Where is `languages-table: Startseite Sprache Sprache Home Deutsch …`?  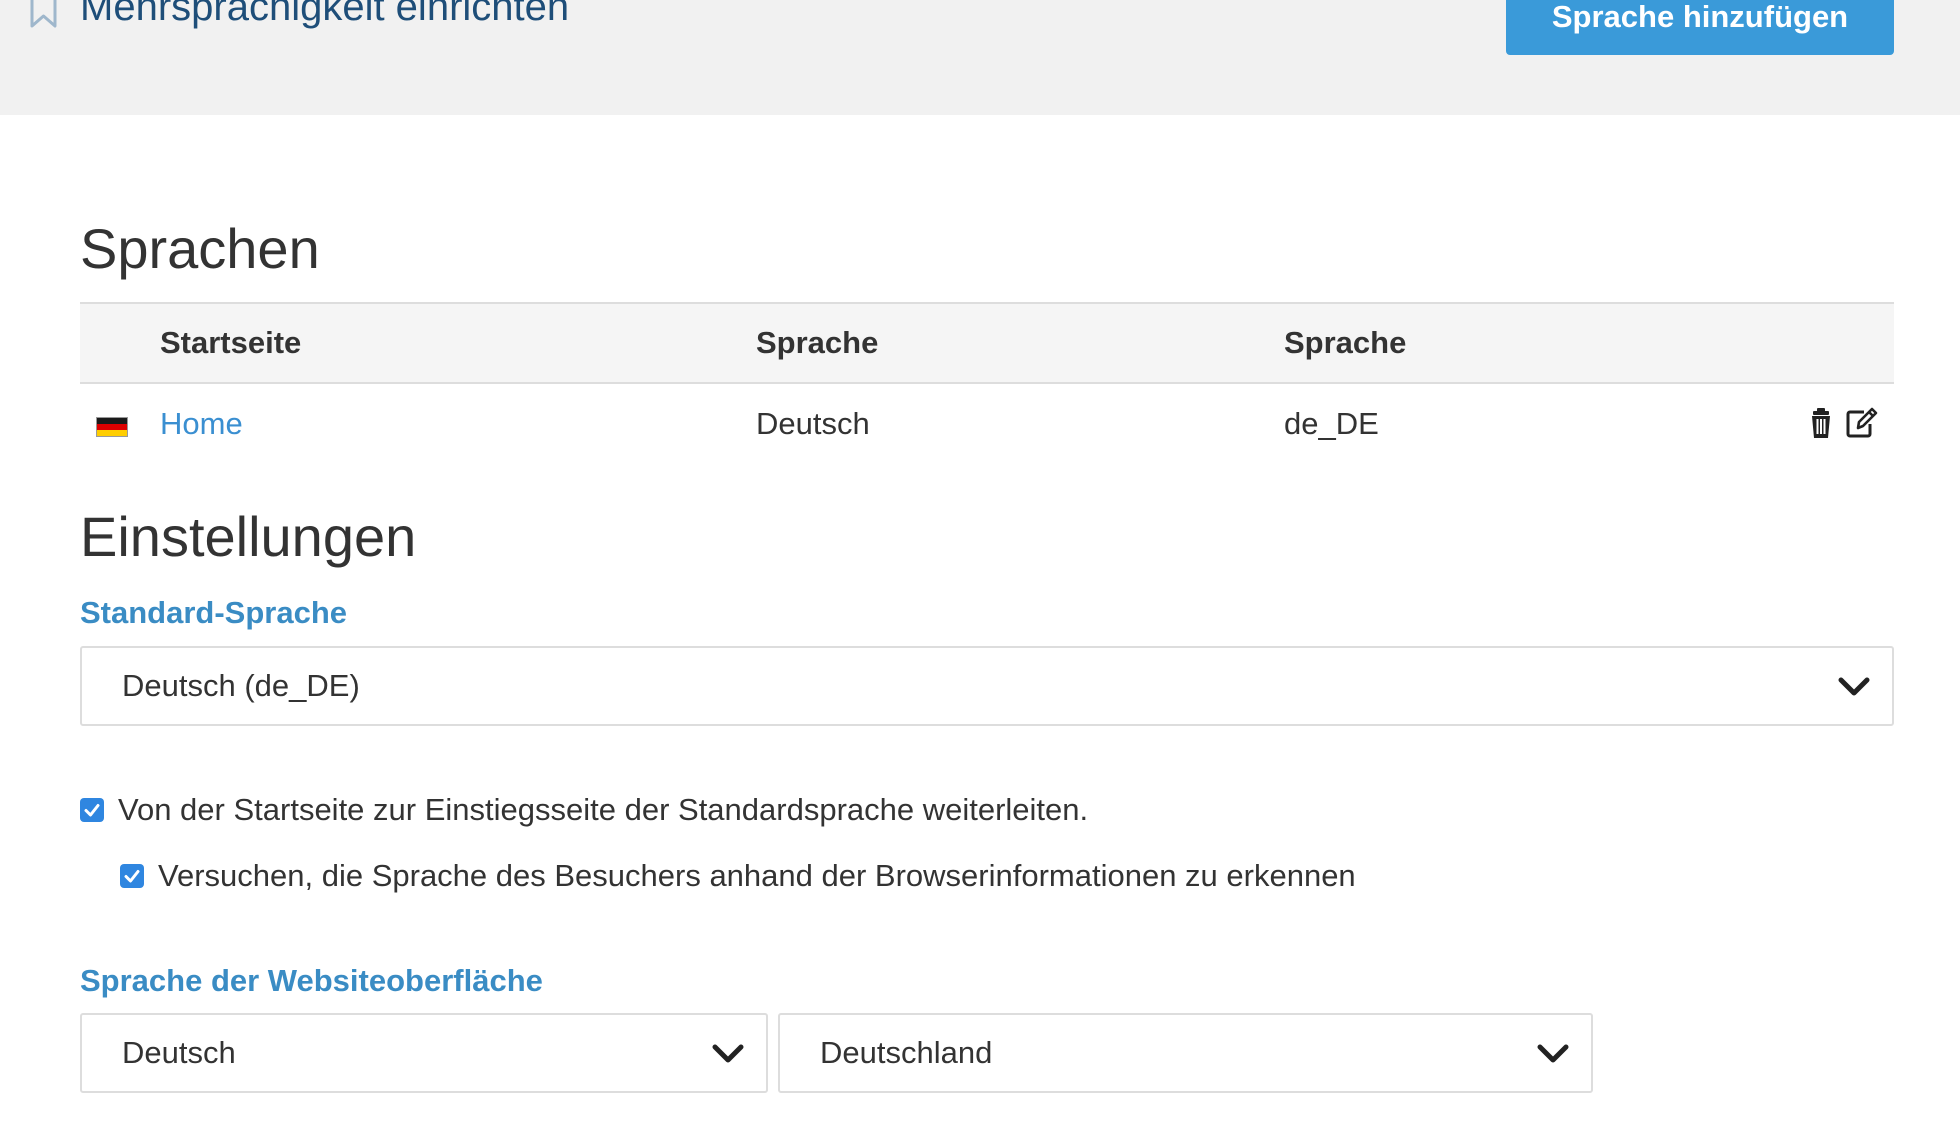
languages-table: Startseite Sprache Sprache Home Deutsch … is located at coordinates (987, 383).